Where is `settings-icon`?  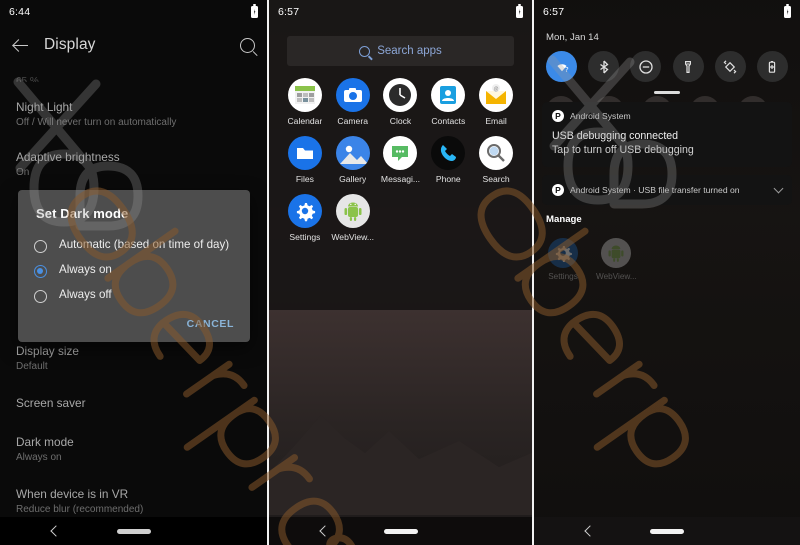
settings-icon is located at coordinates (304, 211).